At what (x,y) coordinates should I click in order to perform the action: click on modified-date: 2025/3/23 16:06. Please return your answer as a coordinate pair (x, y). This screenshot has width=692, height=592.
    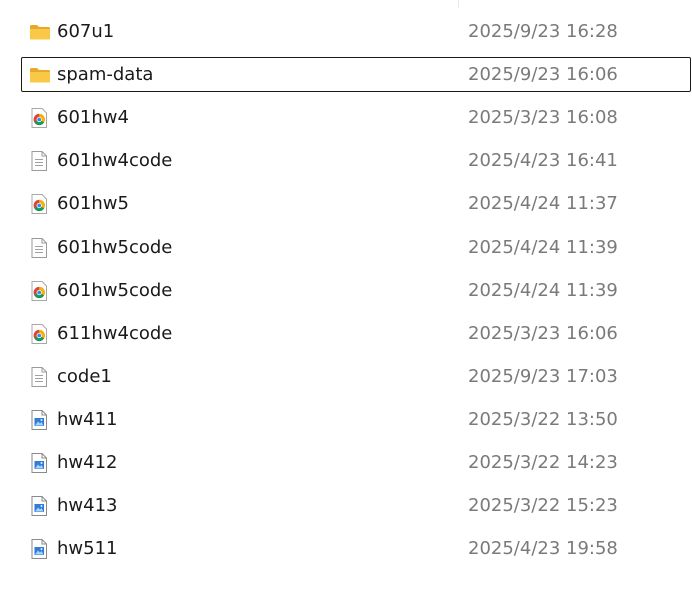
    Looking at the image, I should click on (543, 333).